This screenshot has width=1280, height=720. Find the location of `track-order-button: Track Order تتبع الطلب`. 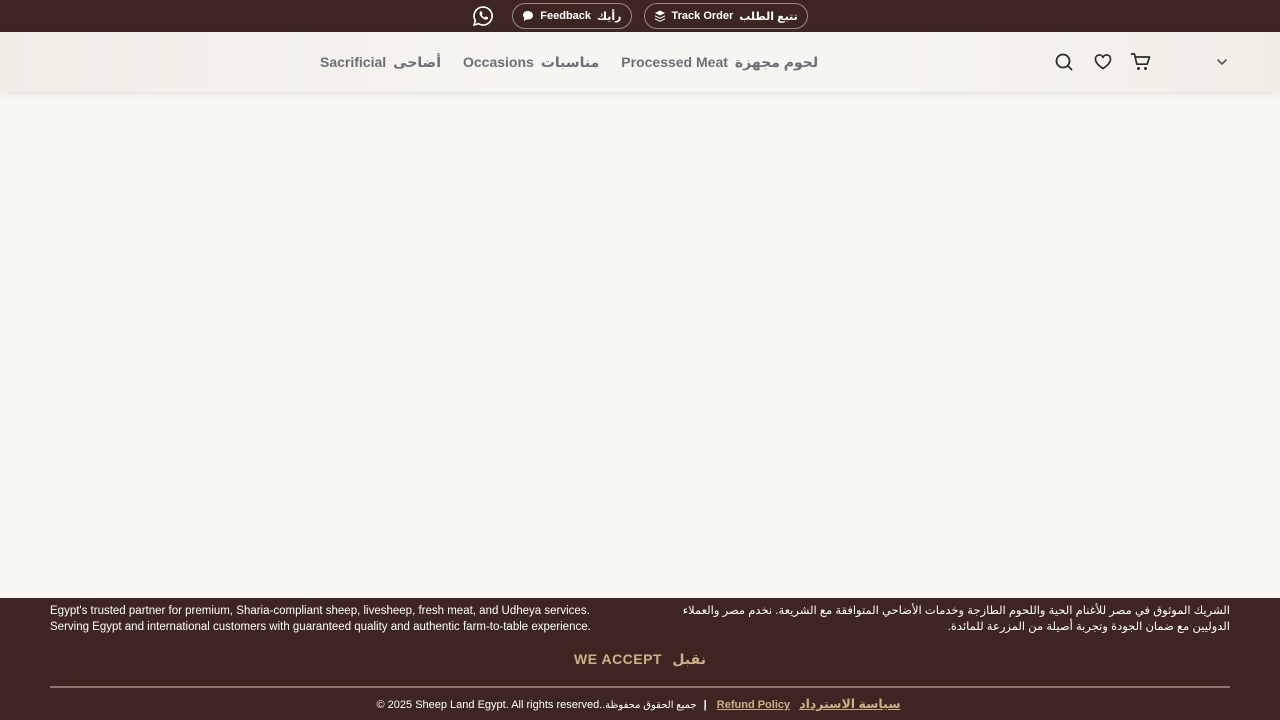

track-order-button: Track Order تتبع الطلب is located at coordinates (725, 16).